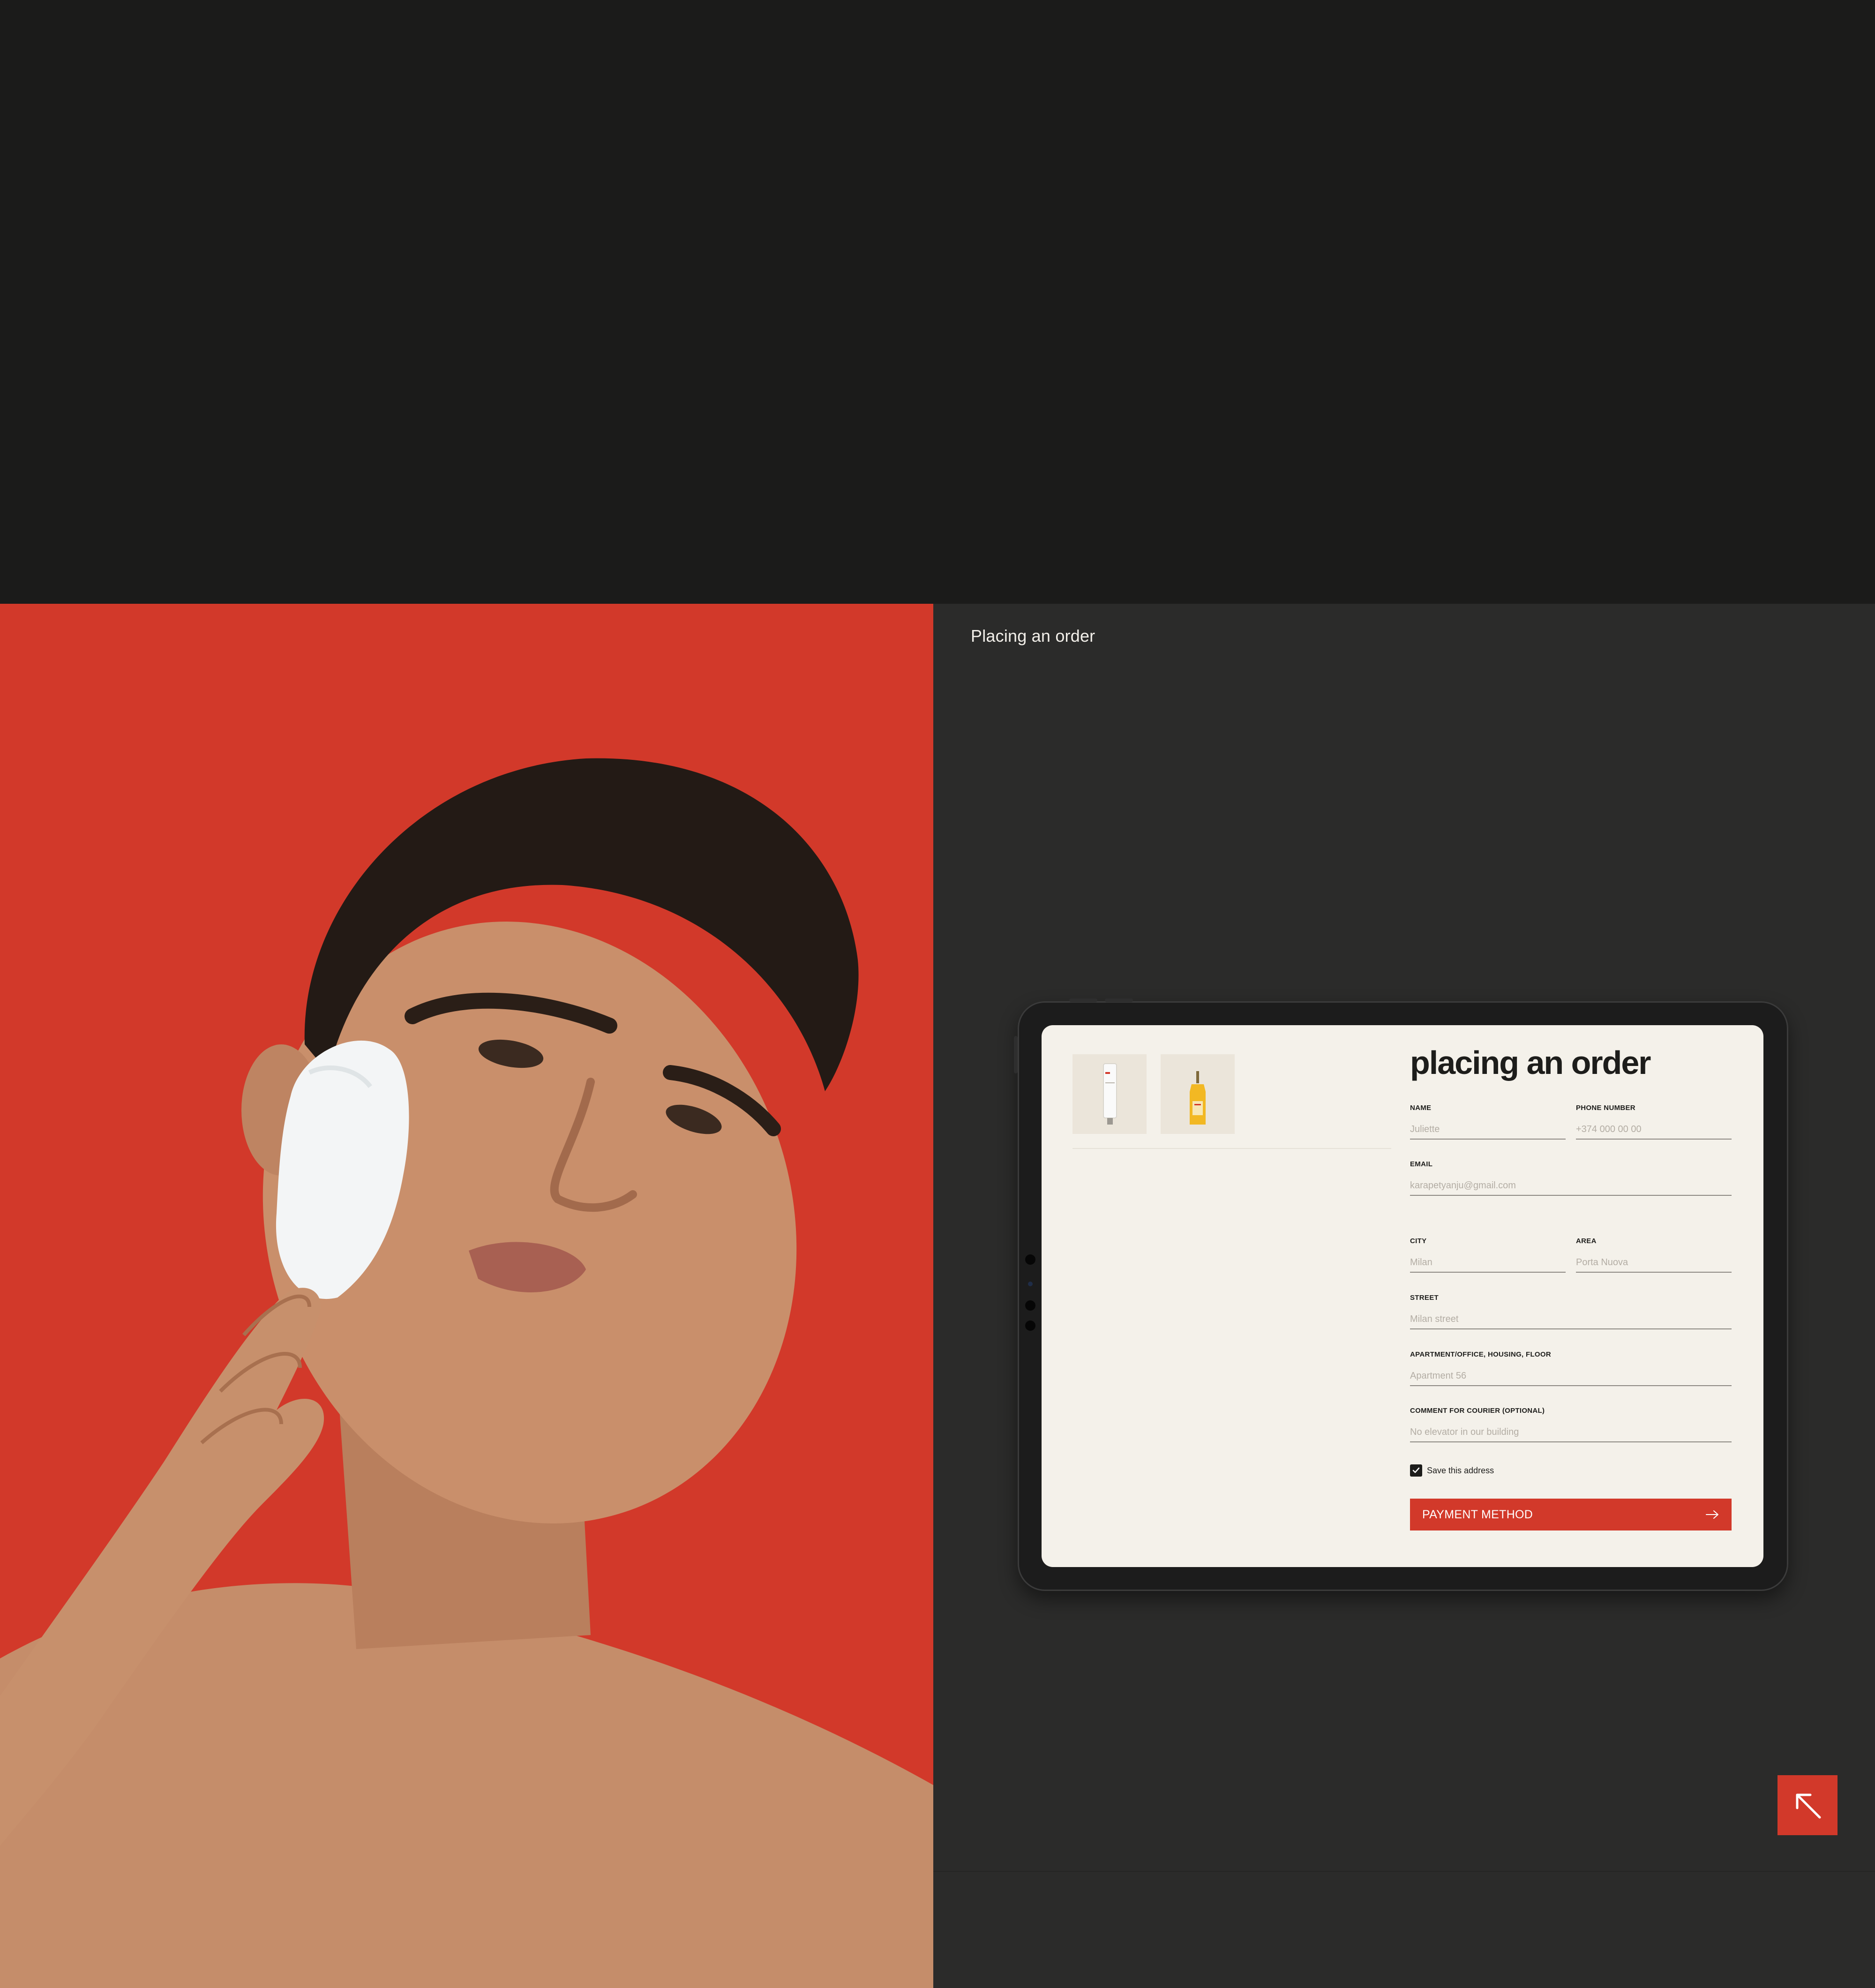 This screenshot has width=1875, height=1988. Describe the element at coordinates (1488, 1255) in the screenshot. I see `city-field: CITY` at that location.